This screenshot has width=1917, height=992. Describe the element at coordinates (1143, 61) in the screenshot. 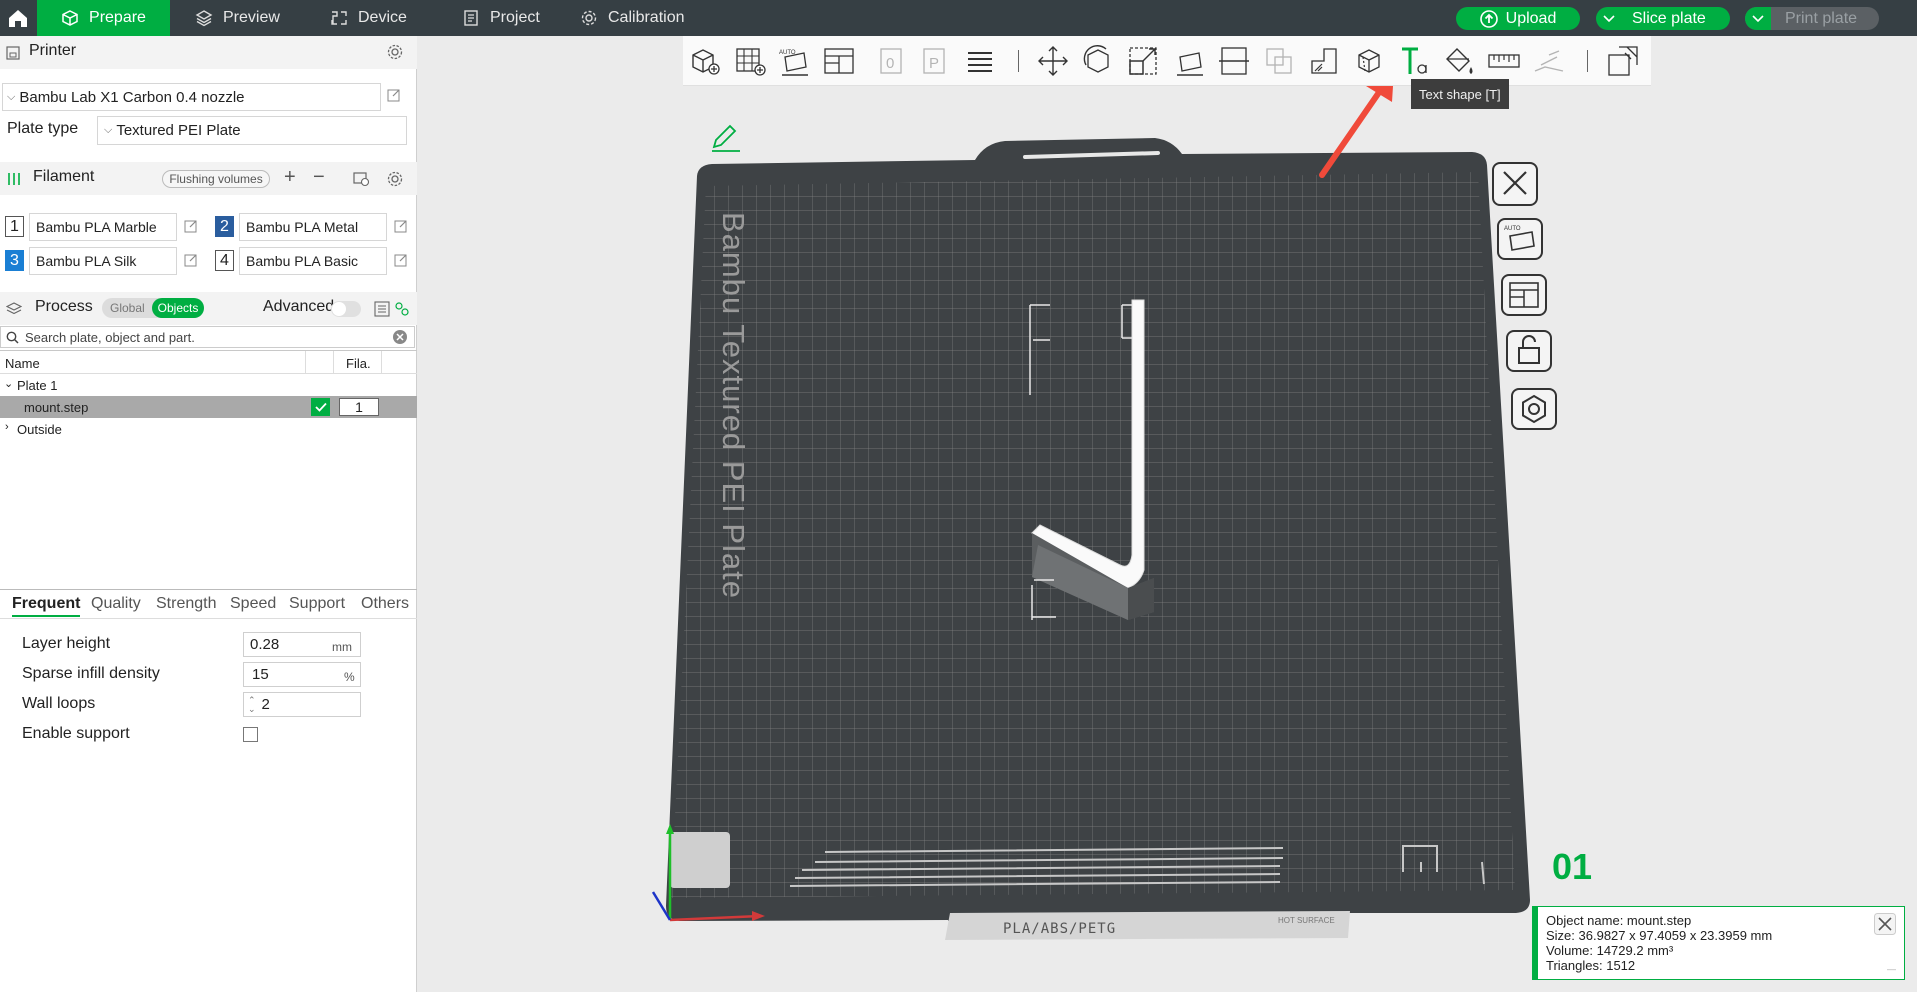

I see `scale-tool-button` at that location.